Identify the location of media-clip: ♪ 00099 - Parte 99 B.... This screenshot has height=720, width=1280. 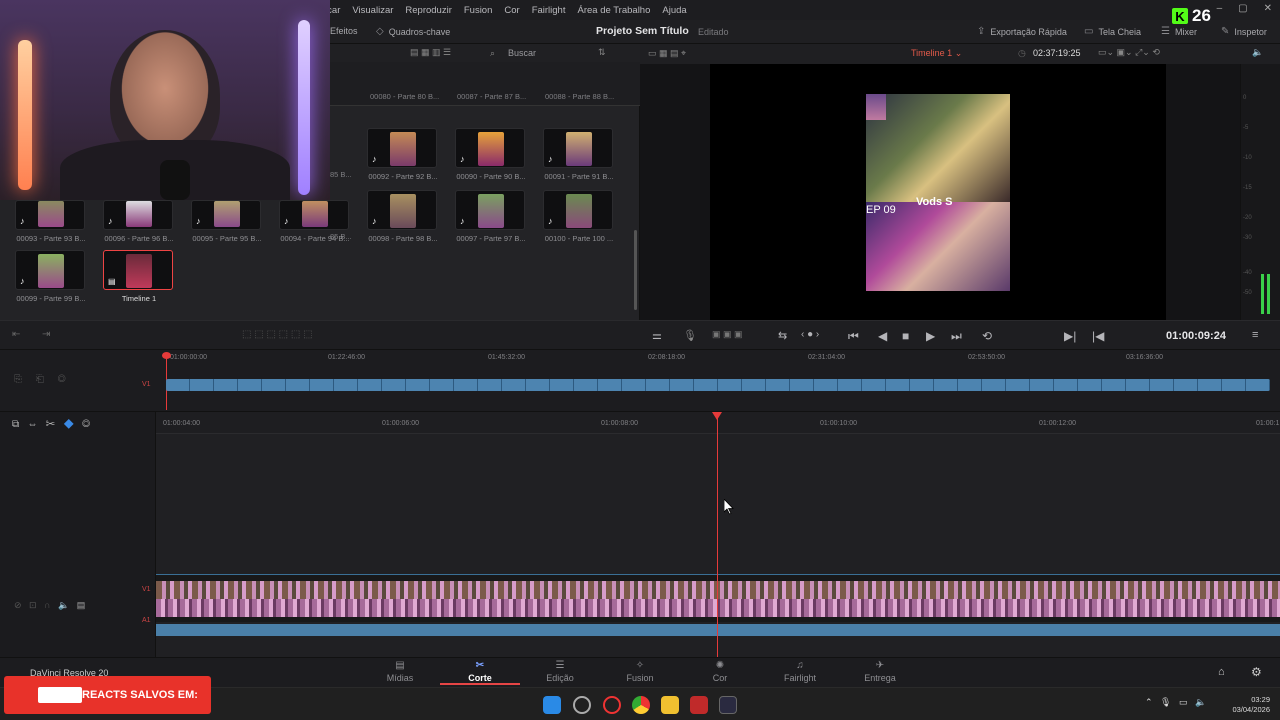
(51, 276).